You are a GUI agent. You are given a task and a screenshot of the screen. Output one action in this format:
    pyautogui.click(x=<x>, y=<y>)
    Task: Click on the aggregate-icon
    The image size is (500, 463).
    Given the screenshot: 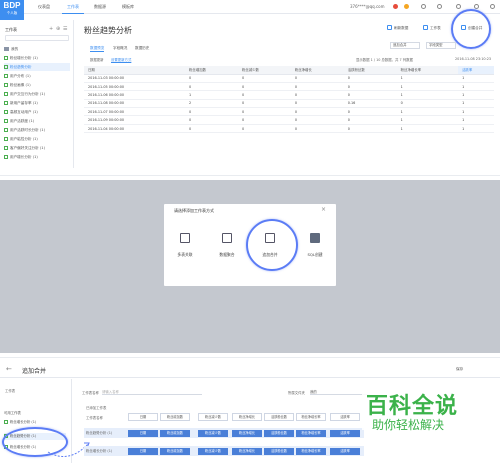 What is the action you would take?
    pyautogui.click(x=227, y=238)
    